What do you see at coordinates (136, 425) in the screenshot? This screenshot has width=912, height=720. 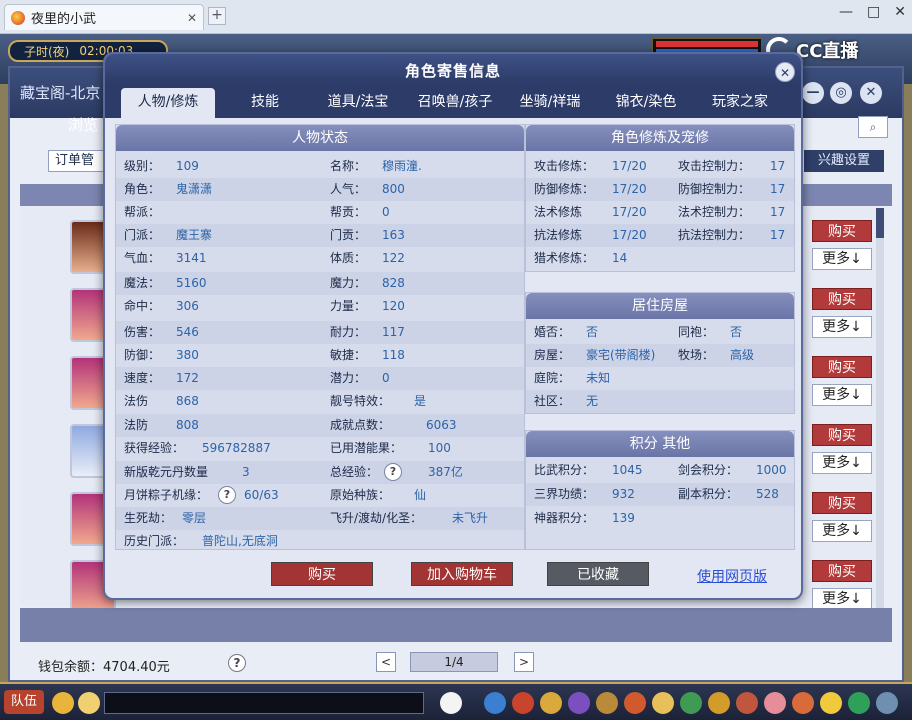 I see `stat-label: 法防` at bounding box center [136, 425].